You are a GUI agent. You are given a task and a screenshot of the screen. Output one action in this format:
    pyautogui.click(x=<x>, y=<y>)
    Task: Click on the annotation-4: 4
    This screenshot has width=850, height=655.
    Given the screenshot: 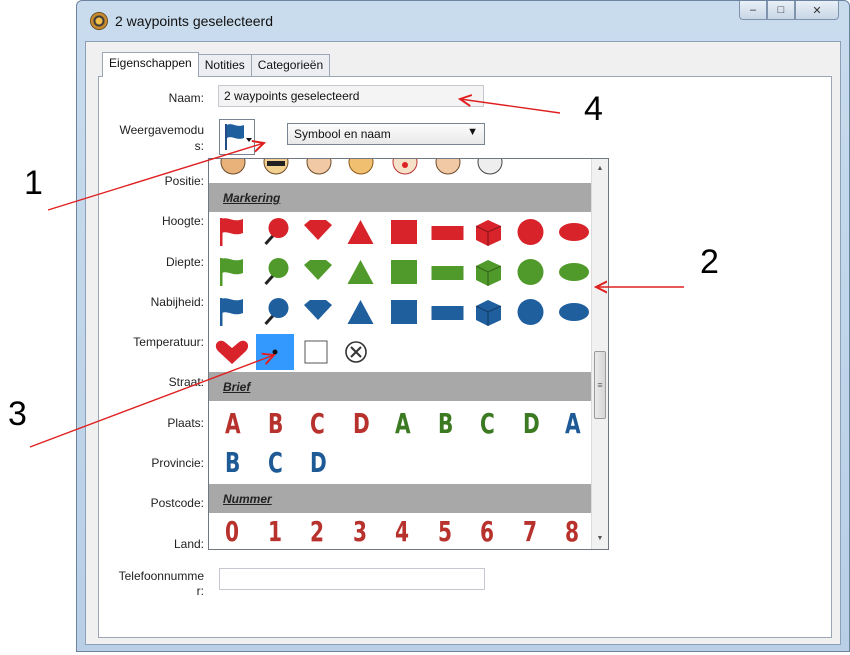 What is the action you would take?
    pyautogui.click(x=593, y=109)
    